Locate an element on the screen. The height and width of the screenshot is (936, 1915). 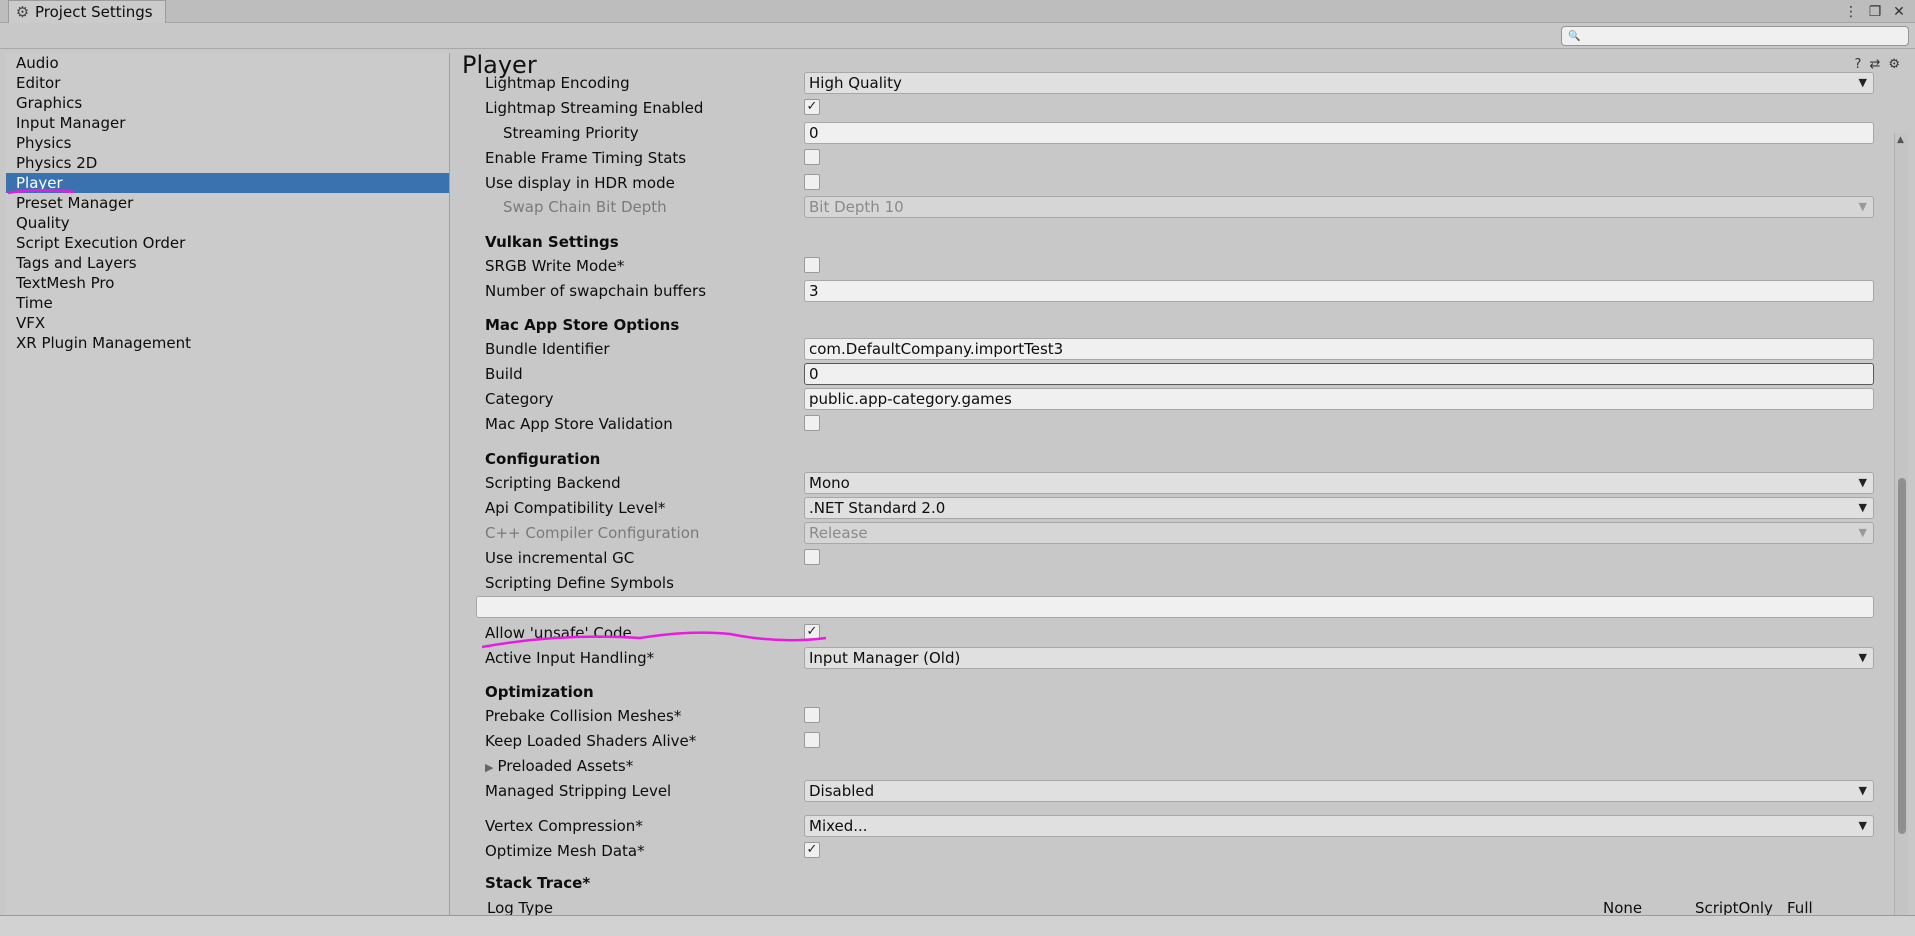
validation-row: Mac App Store Validation is located at coordinates (1171, 424).